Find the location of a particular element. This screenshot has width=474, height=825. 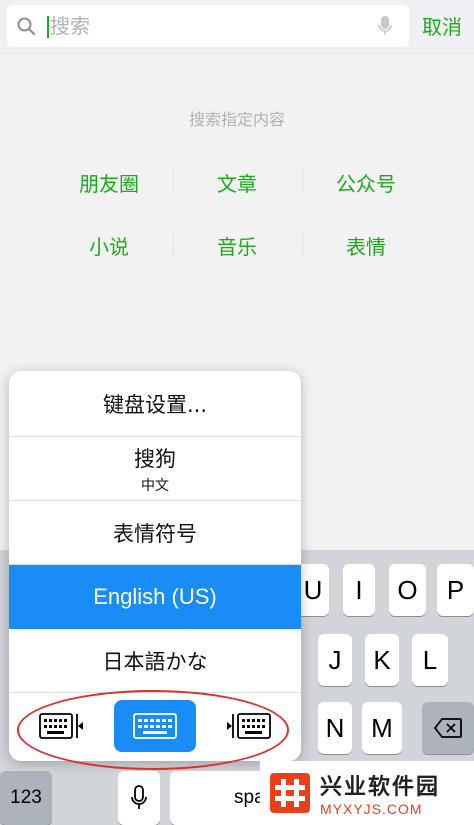

key-k: K is located at coordinates (382, 660).